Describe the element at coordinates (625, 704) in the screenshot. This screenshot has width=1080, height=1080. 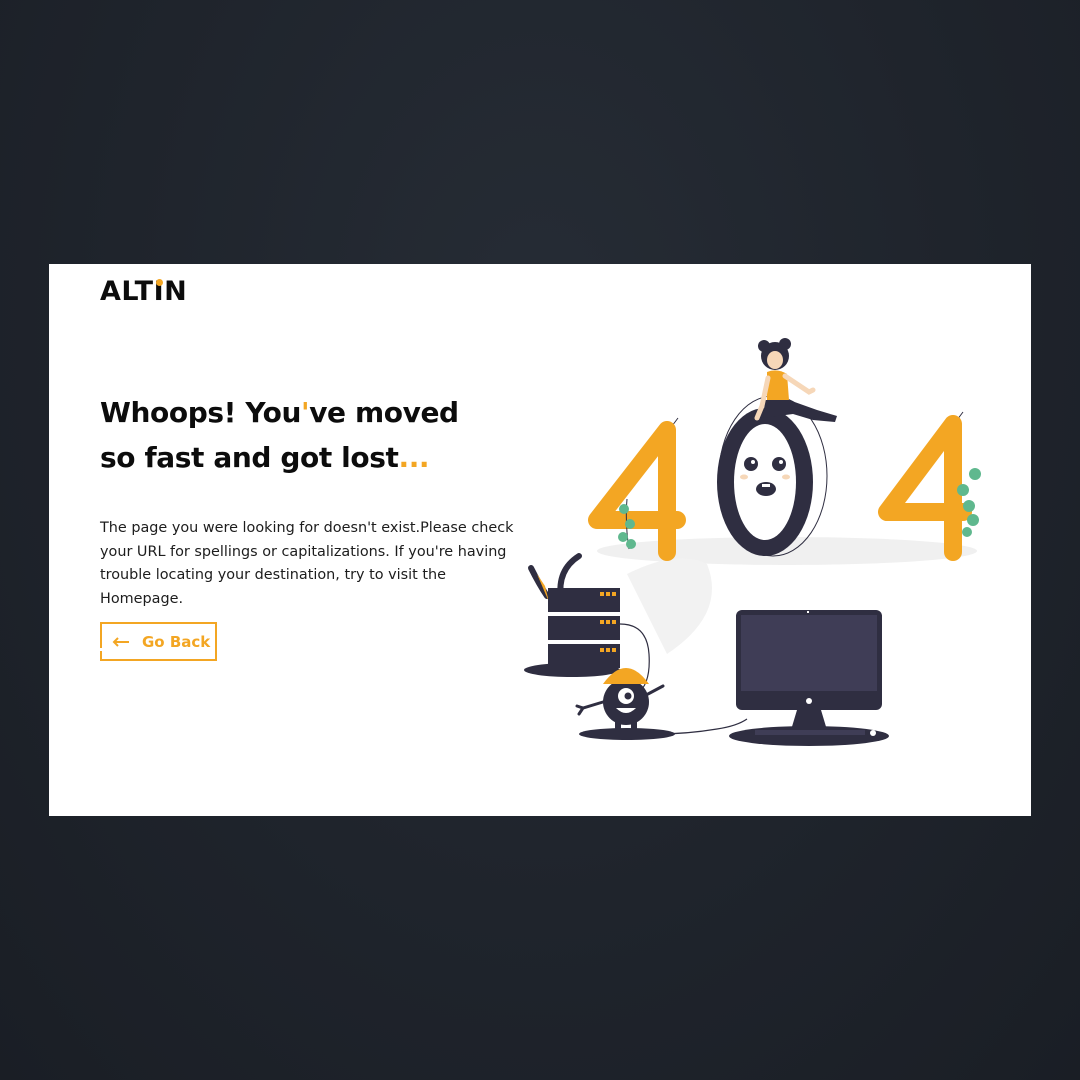
I see `cyclops-monster-figure` at that location.